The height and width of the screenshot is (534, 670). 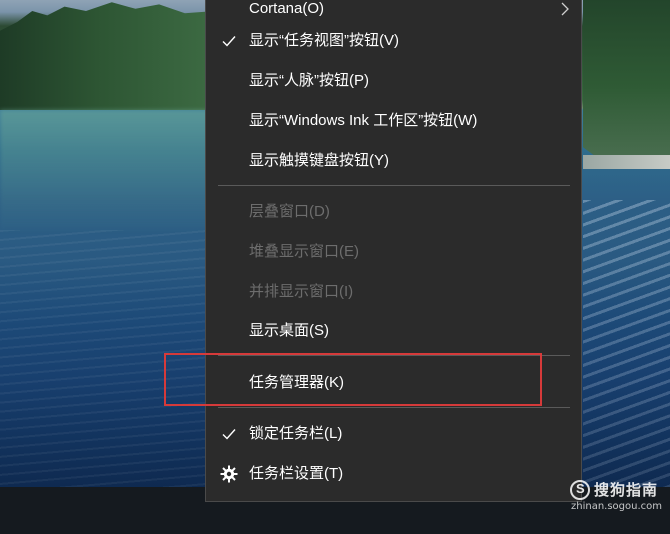 What do you see at coordinates (626, 162) in the screenshot?
I see `shore-right` at bounding box center [626, 162].